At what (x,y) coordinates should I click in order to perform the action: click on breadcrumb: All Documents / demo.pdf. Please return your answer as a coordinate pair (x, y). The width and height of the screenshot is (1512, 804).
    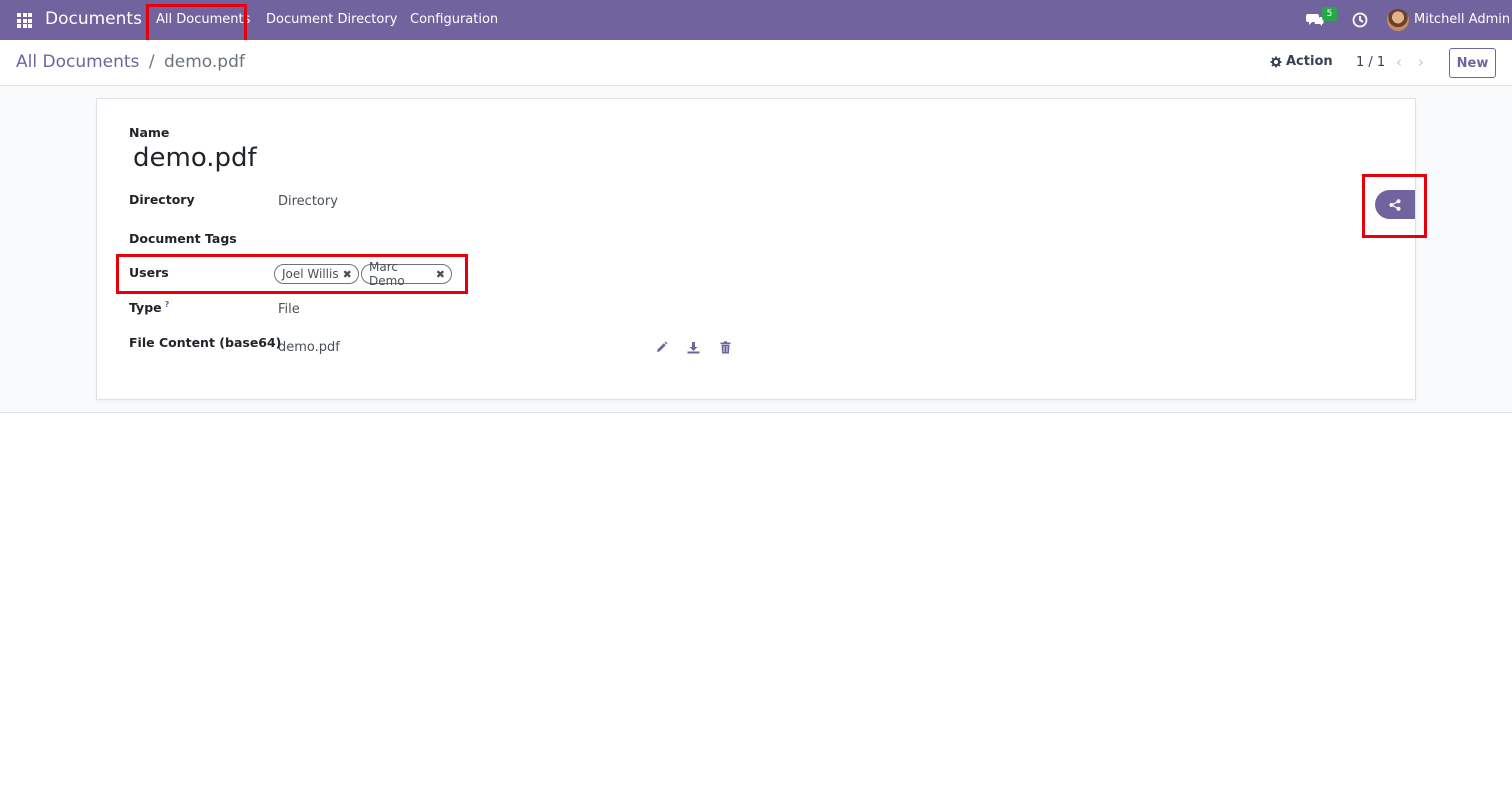
    Looking at the image, I should click on (130, 62).